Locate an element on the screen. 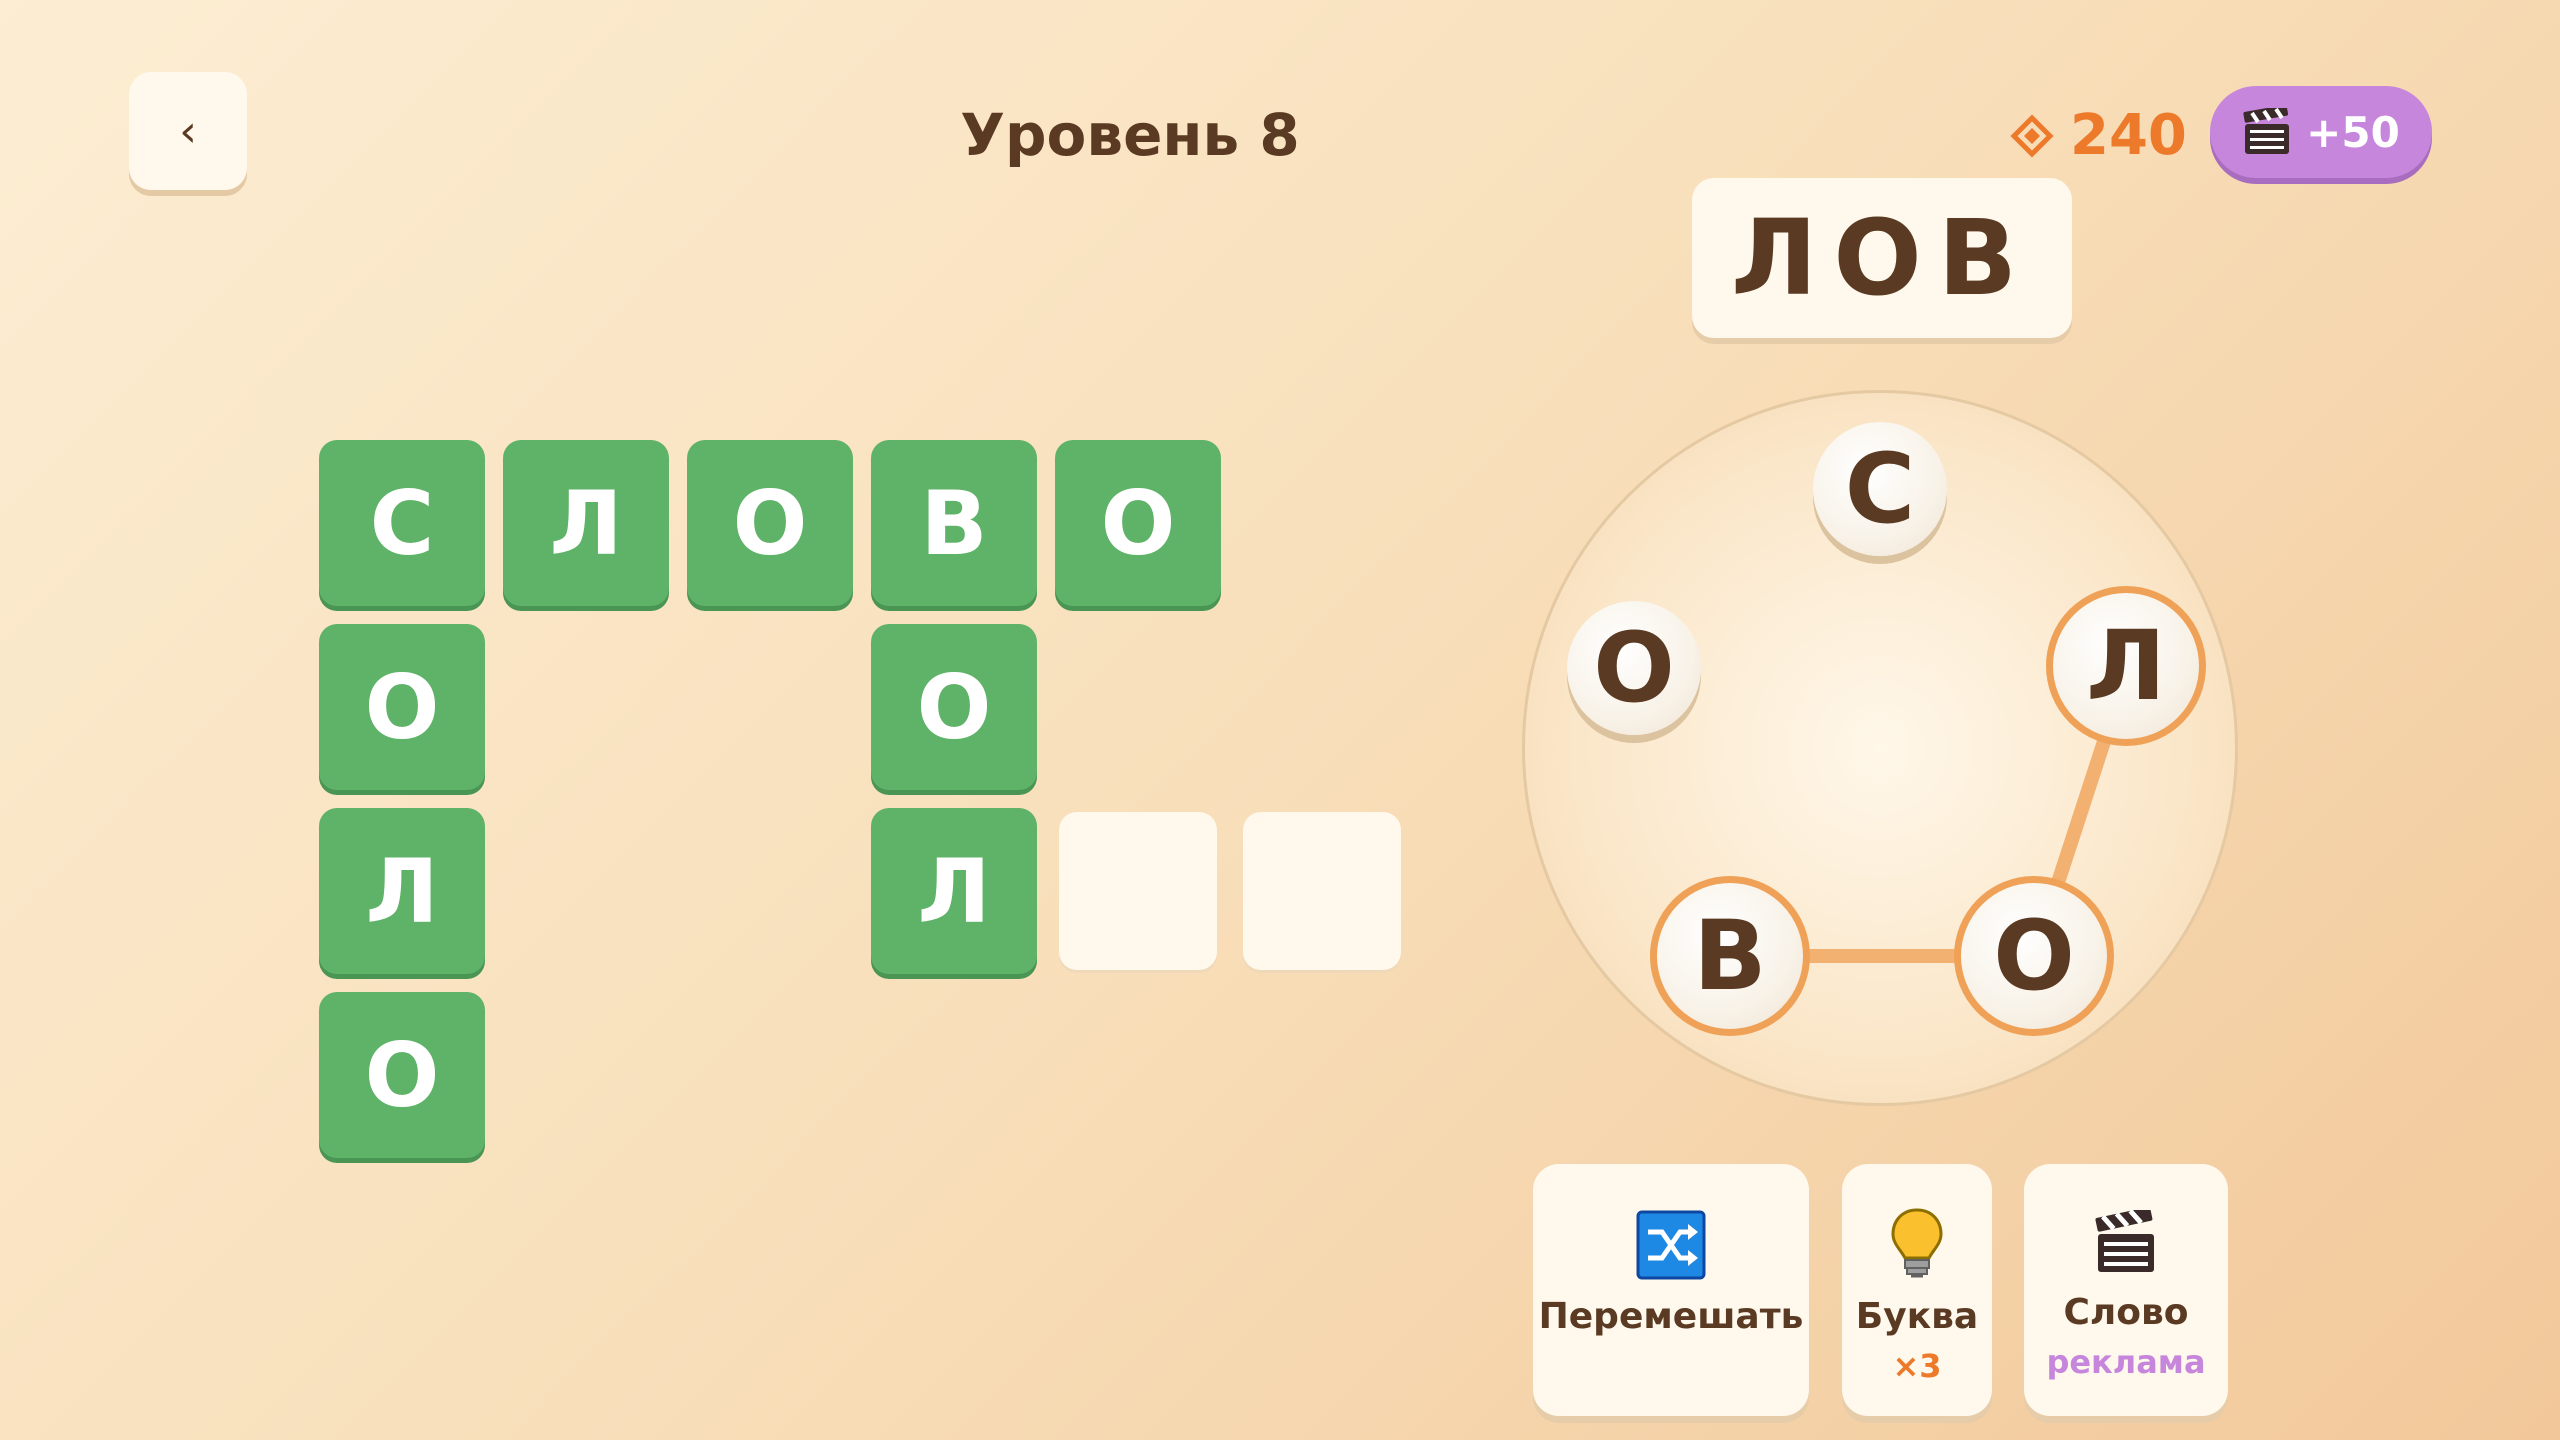 The height and width of the screenshot is (1440, 2560). hint-word-label: Слово is located at coordinates (2126, 1312).